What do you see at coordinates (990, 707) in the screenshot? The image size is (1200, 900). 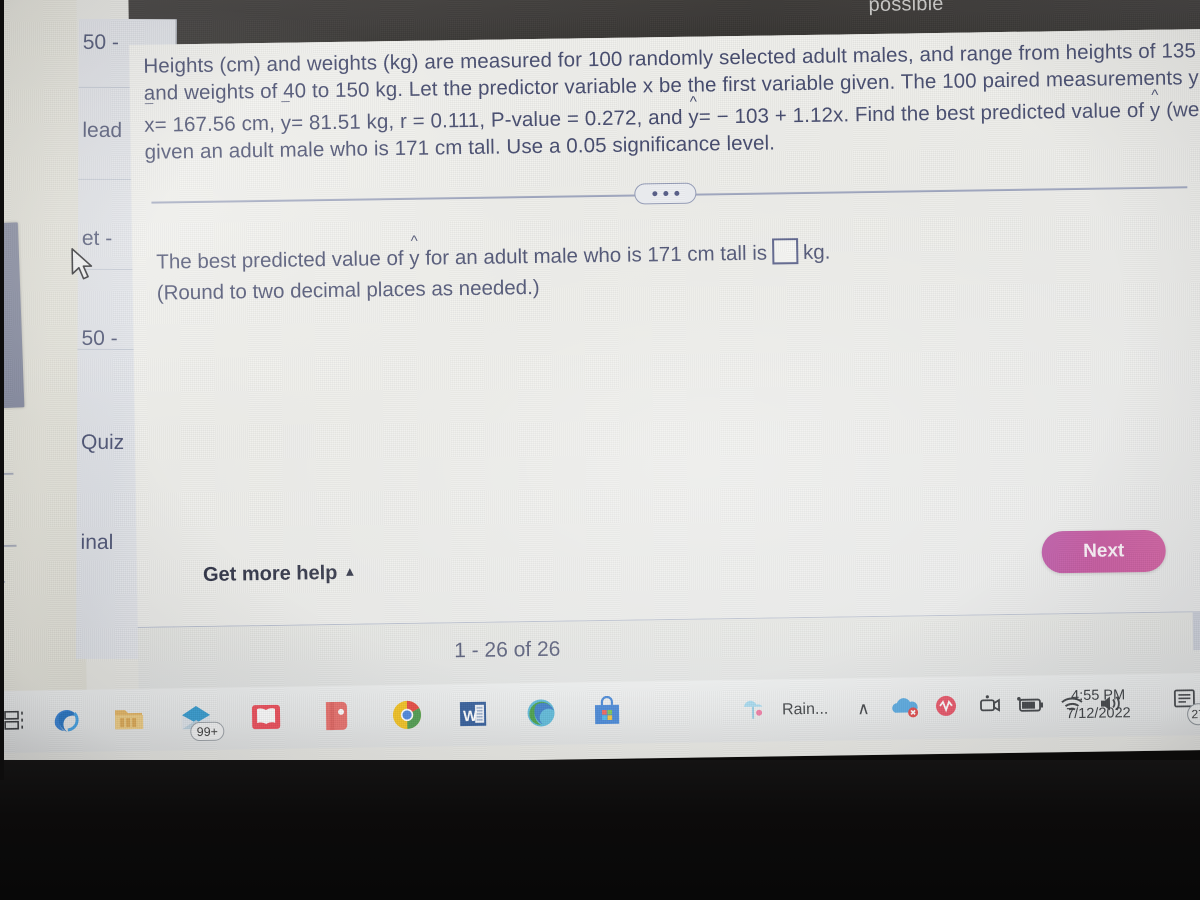 I see `webcam-icon` at bounding box center [990, 707].